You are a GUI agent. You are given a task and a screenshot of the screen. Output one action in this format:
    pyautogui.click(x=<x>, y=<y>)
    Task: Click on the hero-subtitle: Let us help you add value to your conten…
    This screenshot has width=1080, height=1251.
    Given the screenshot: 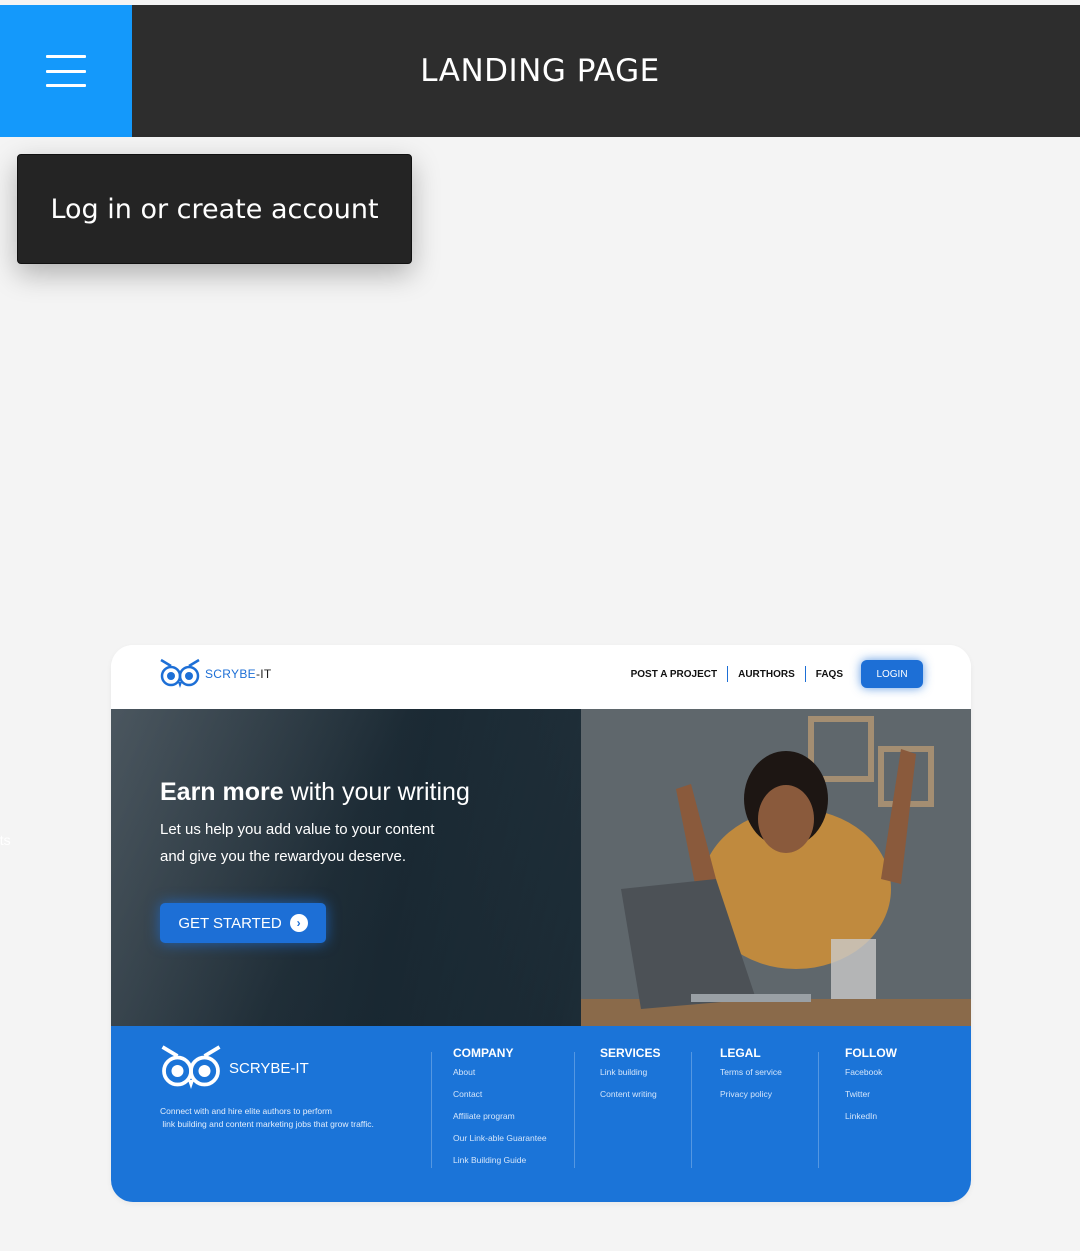 What is the action you would take?
    pyautogui.click(x=325, y=843)
    